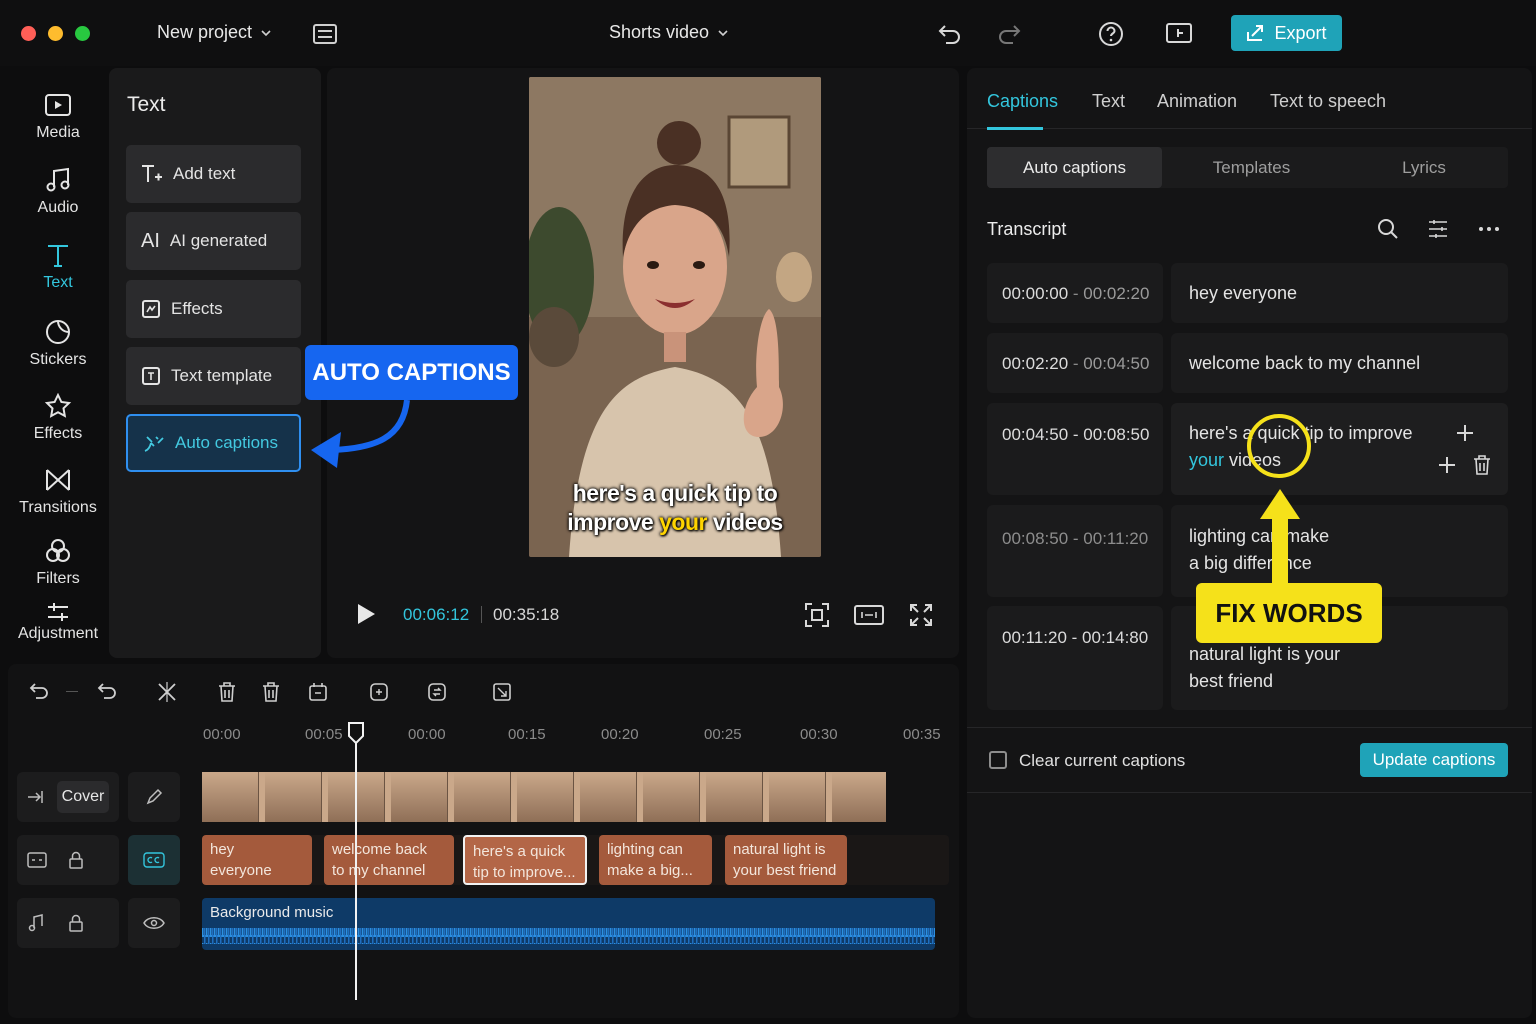  What do you see at coordinates (1447, 465) in the screenshot?
I see `add-line-icon` at bounding box center [1447, 465].